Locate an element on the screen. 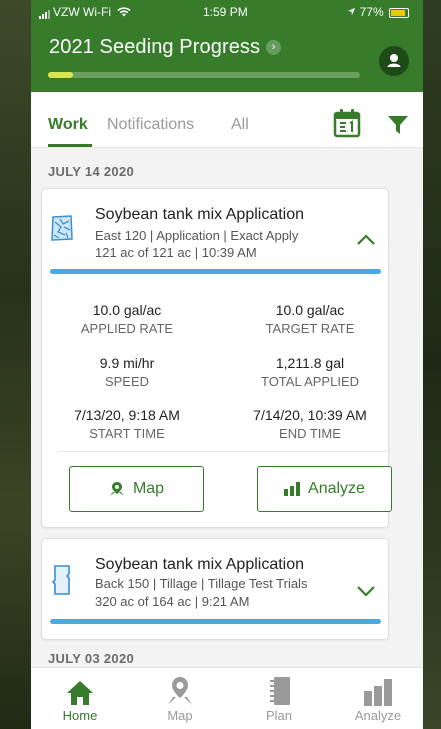 Image resolution: width=441 pixels, height=729 pixels. tab-all: All is located at coordinates (240, 125).